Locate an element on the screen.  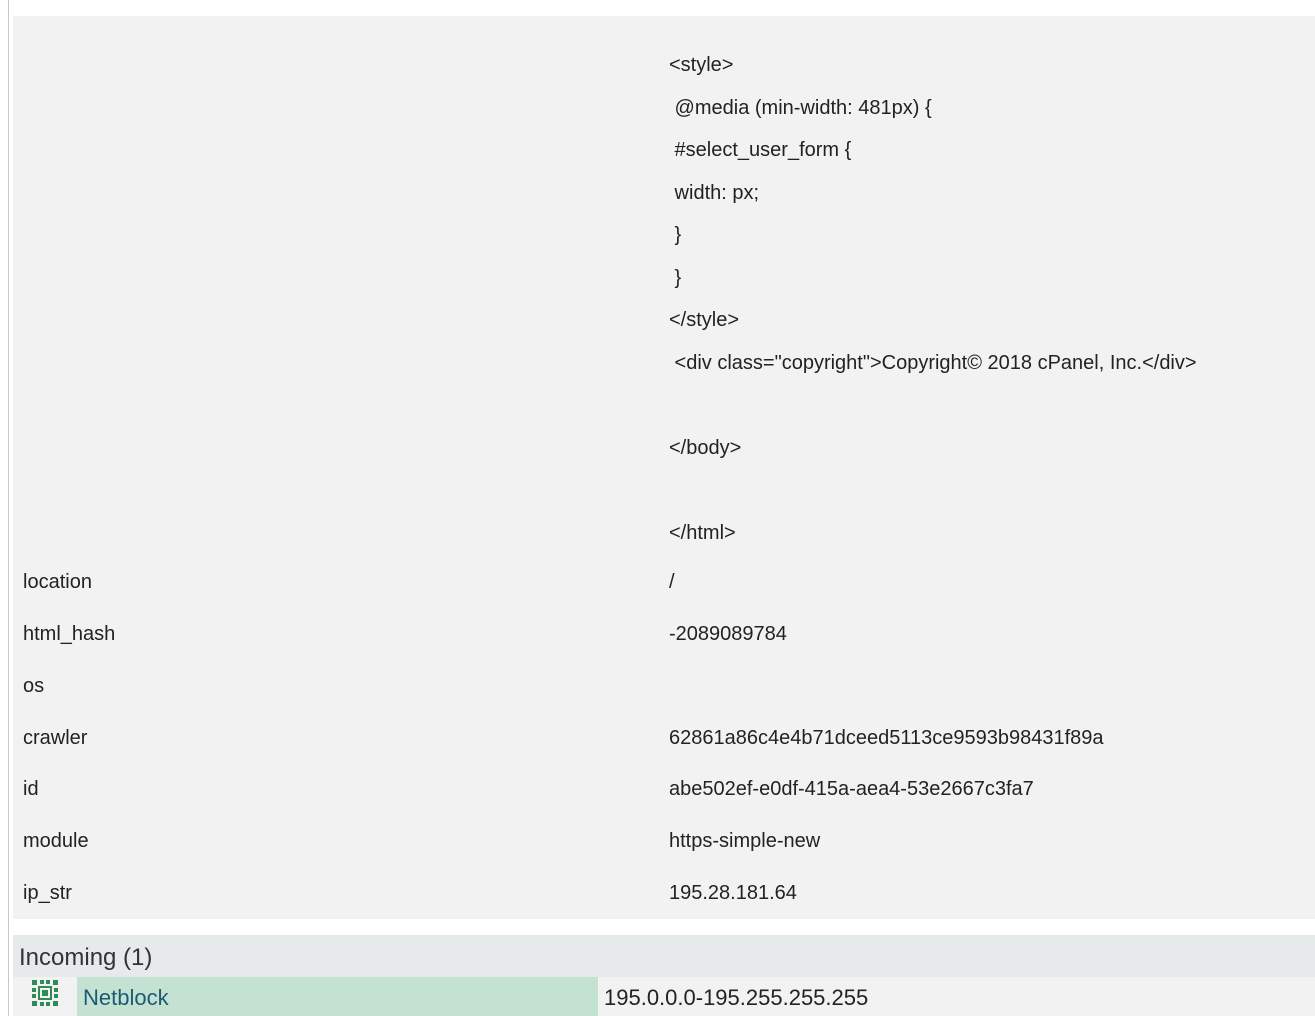
property-key: ip_str is located at coordinates (47, 893).